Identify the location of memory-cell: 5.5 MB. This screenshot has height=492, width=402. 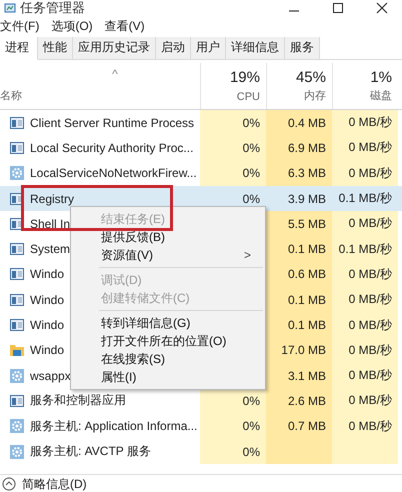
(299, 223).